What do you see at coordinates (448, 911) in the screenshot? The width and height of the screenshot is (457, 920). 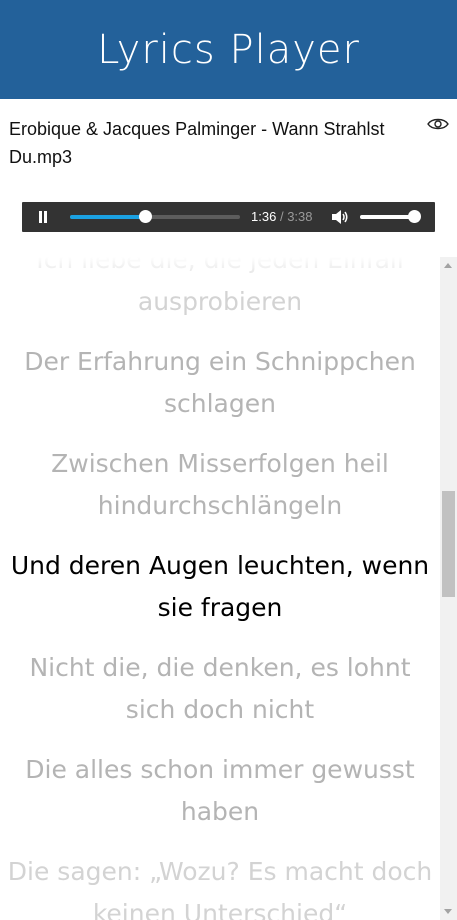 I see `scroll-down-arrow-icon` at bounding box center [448, 911].